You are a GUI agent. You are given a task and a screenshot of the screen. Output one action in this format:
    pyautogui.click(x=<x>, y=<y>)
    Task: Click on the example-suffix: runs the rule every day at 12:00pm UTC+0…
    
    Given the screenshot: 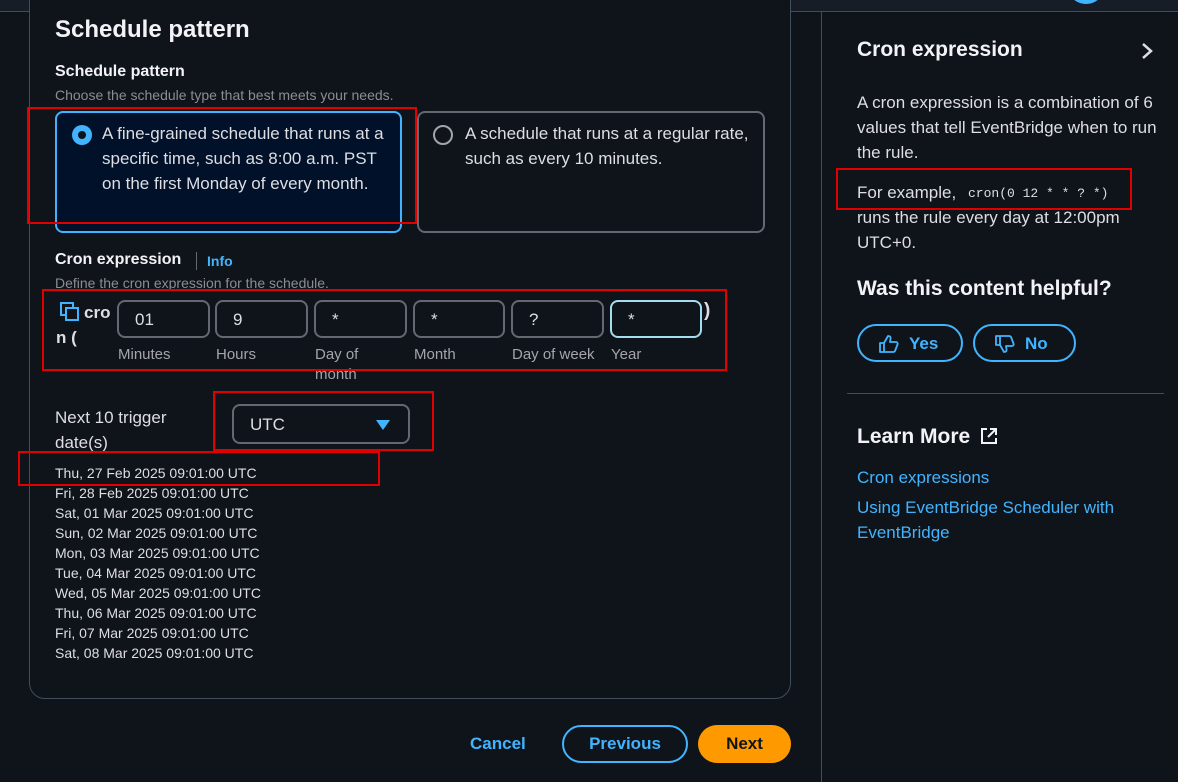 What is the action you would take?
    pyautogui.click(x=988, y=230)
    